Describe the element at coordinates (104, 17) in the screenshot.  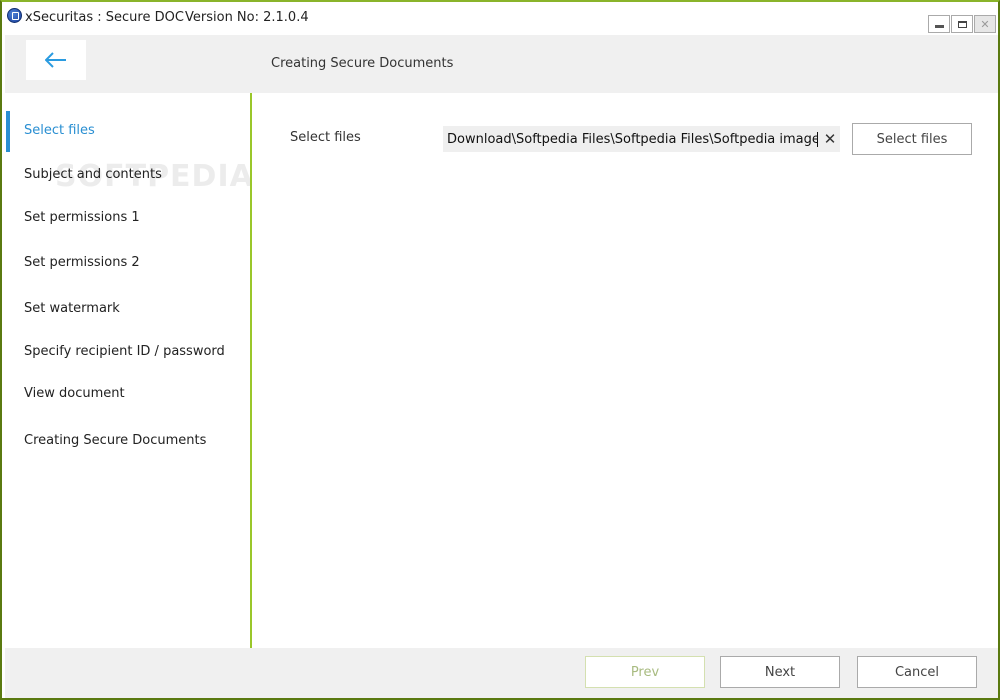
I see `window-title: xSecuritas : Secure DOC` at that location.